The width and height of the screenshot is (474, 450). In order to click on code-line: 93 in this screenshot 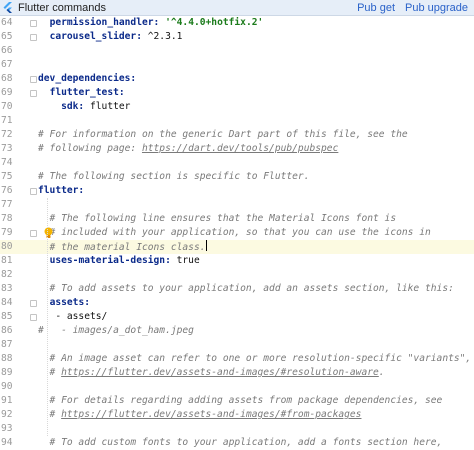, I will do `click(237, 429)`.